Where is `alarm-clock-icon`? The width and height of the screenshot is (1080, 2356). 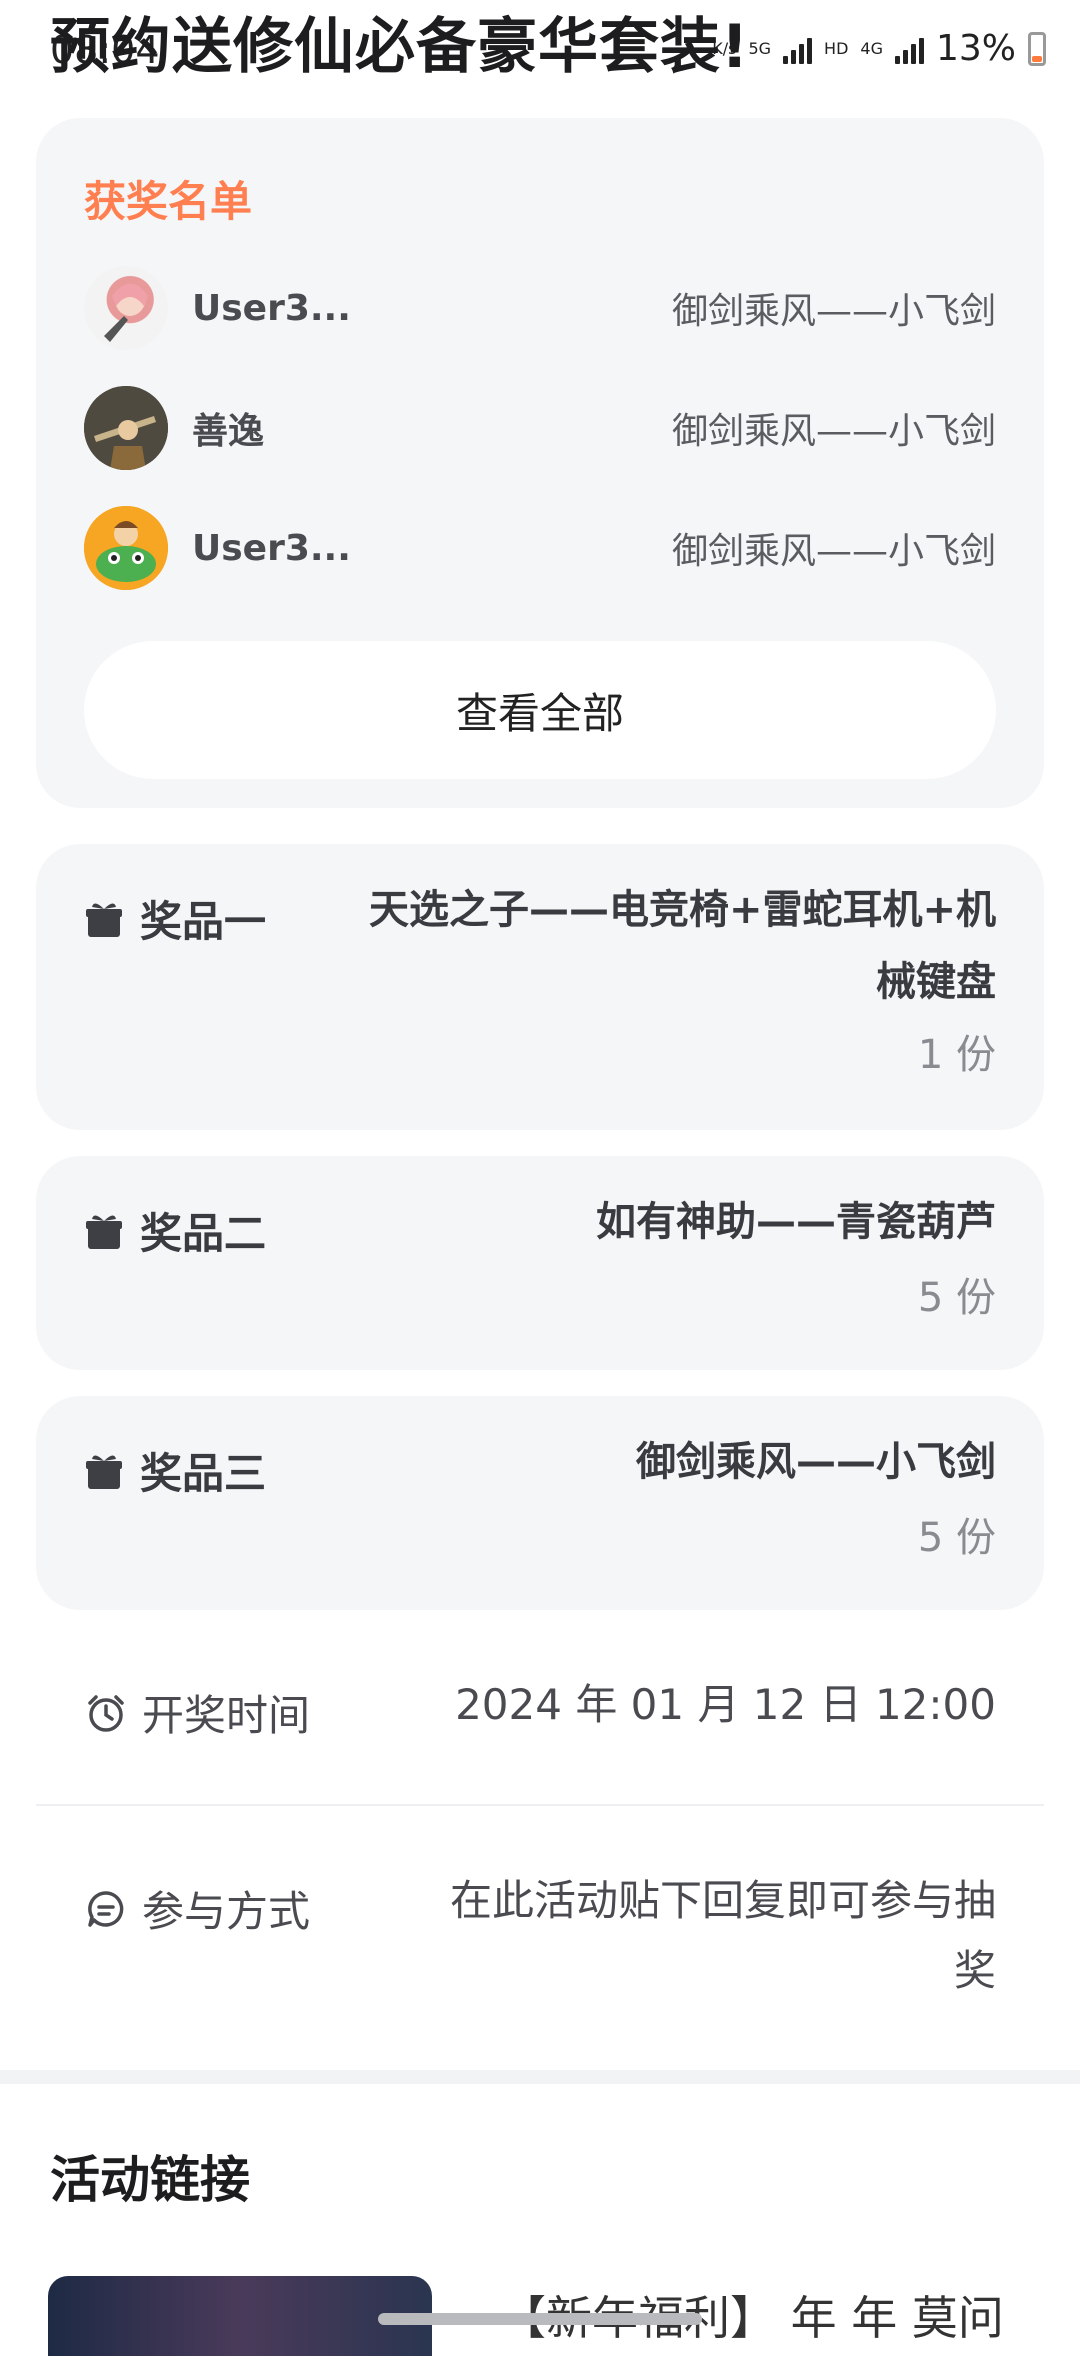
alarm-clock-icon is located at coordinates (106, 1713).